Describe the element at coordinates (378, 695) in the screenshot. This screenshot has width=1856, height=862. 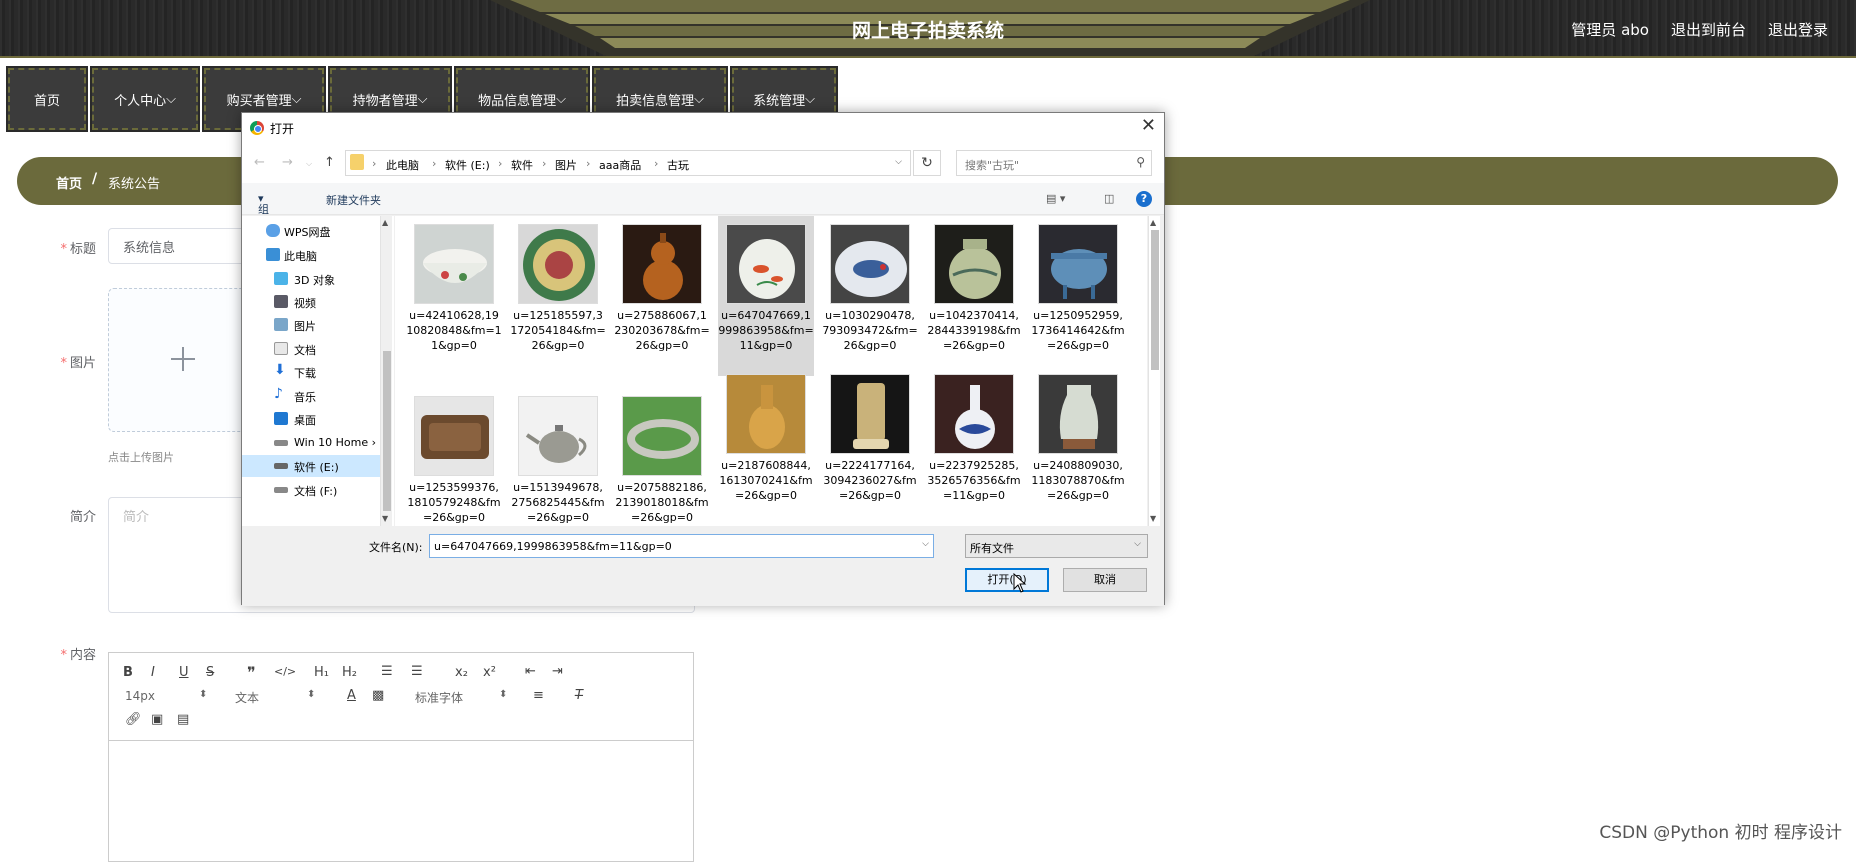
I see `background-color-icon: ▩` at that location.